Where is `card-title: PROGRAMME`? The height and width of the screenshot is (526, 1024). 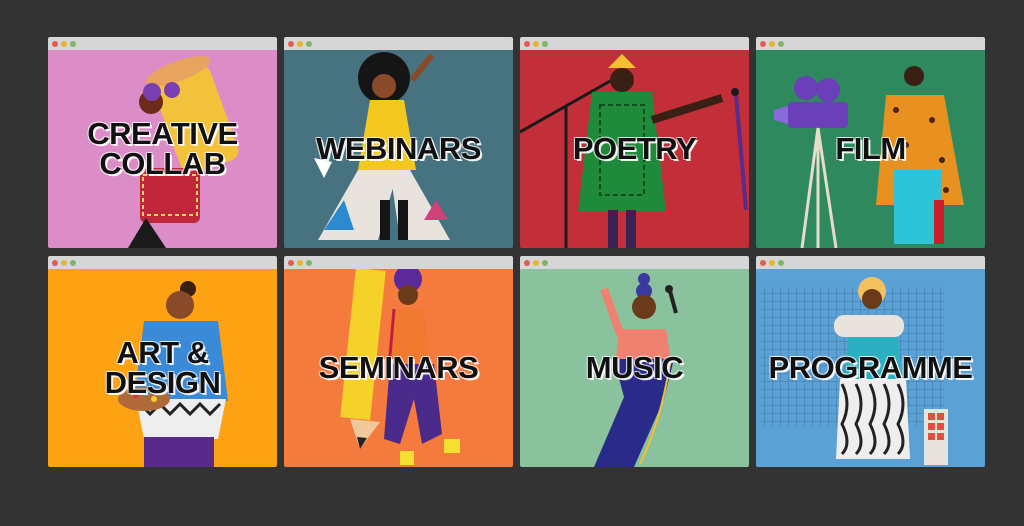 card-title: PROGRAMME is located at coordinates (870, 367).